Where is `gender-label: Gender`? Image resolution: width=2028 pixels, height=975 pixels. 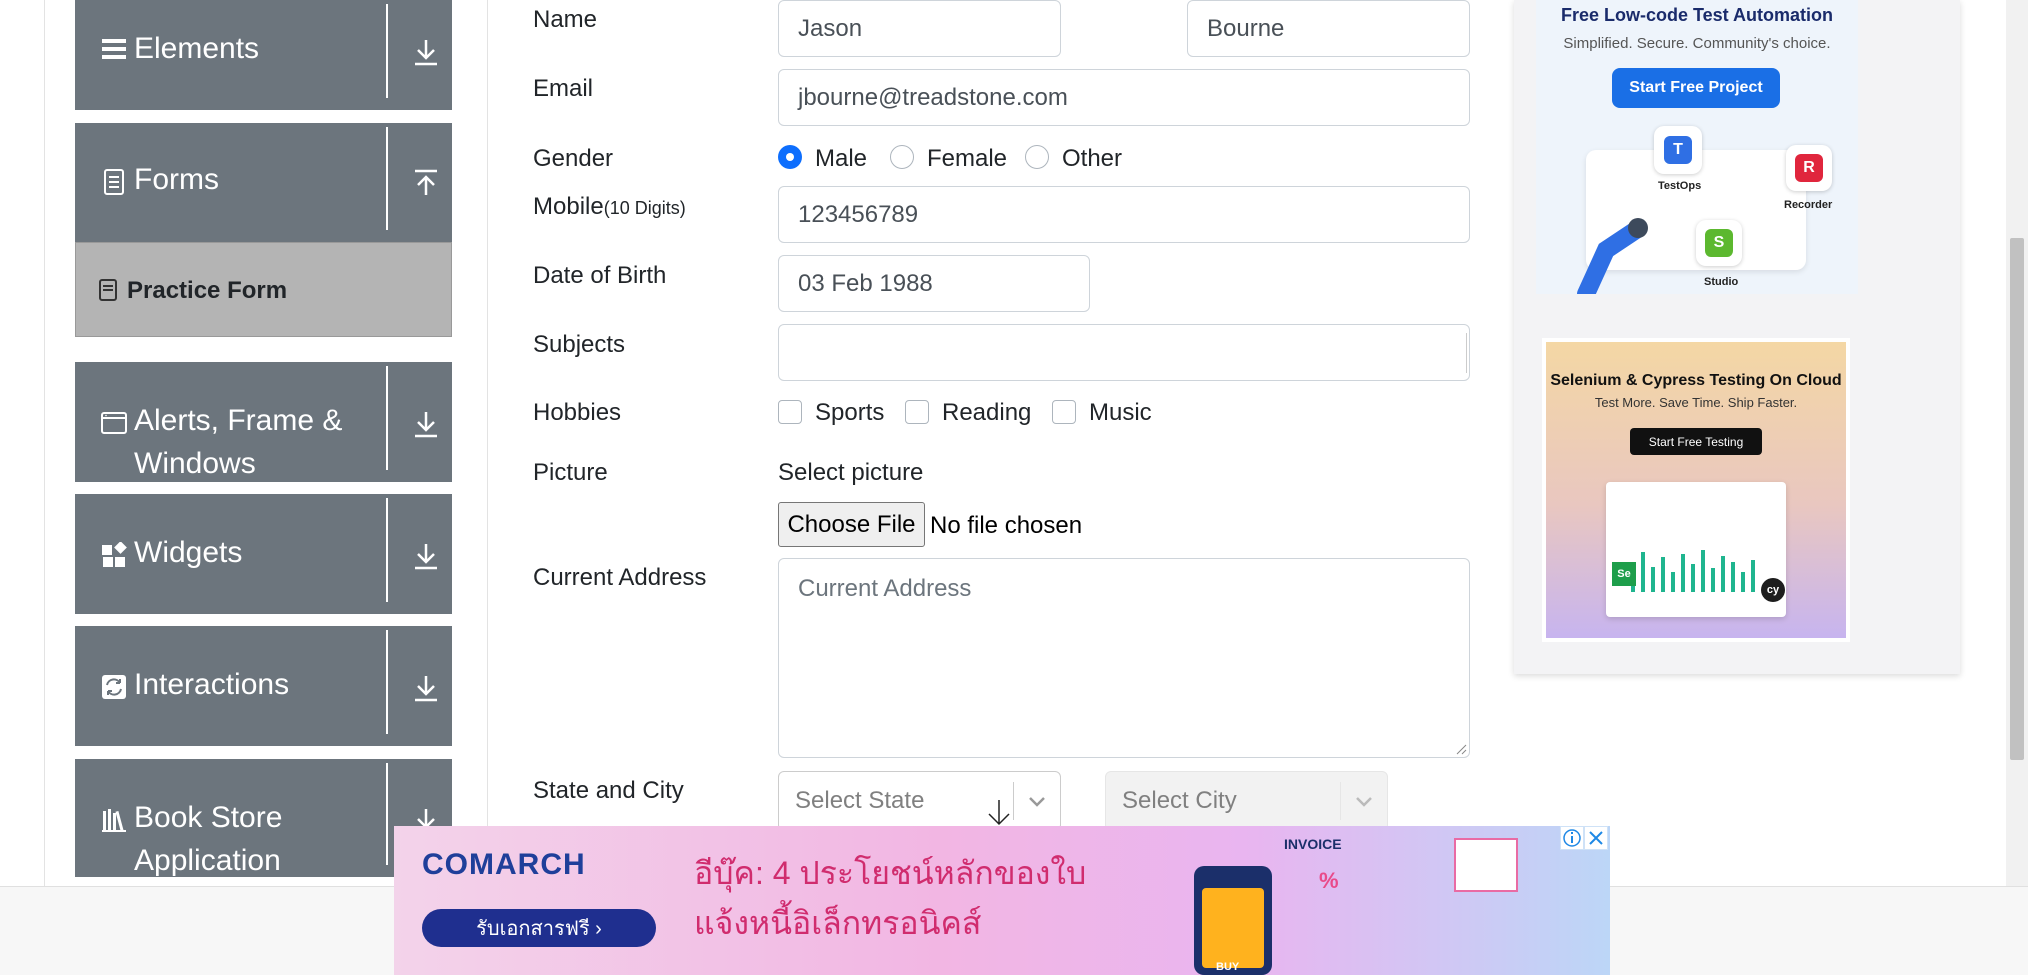 gender-label: Gender is located at coordinates (573, 158).